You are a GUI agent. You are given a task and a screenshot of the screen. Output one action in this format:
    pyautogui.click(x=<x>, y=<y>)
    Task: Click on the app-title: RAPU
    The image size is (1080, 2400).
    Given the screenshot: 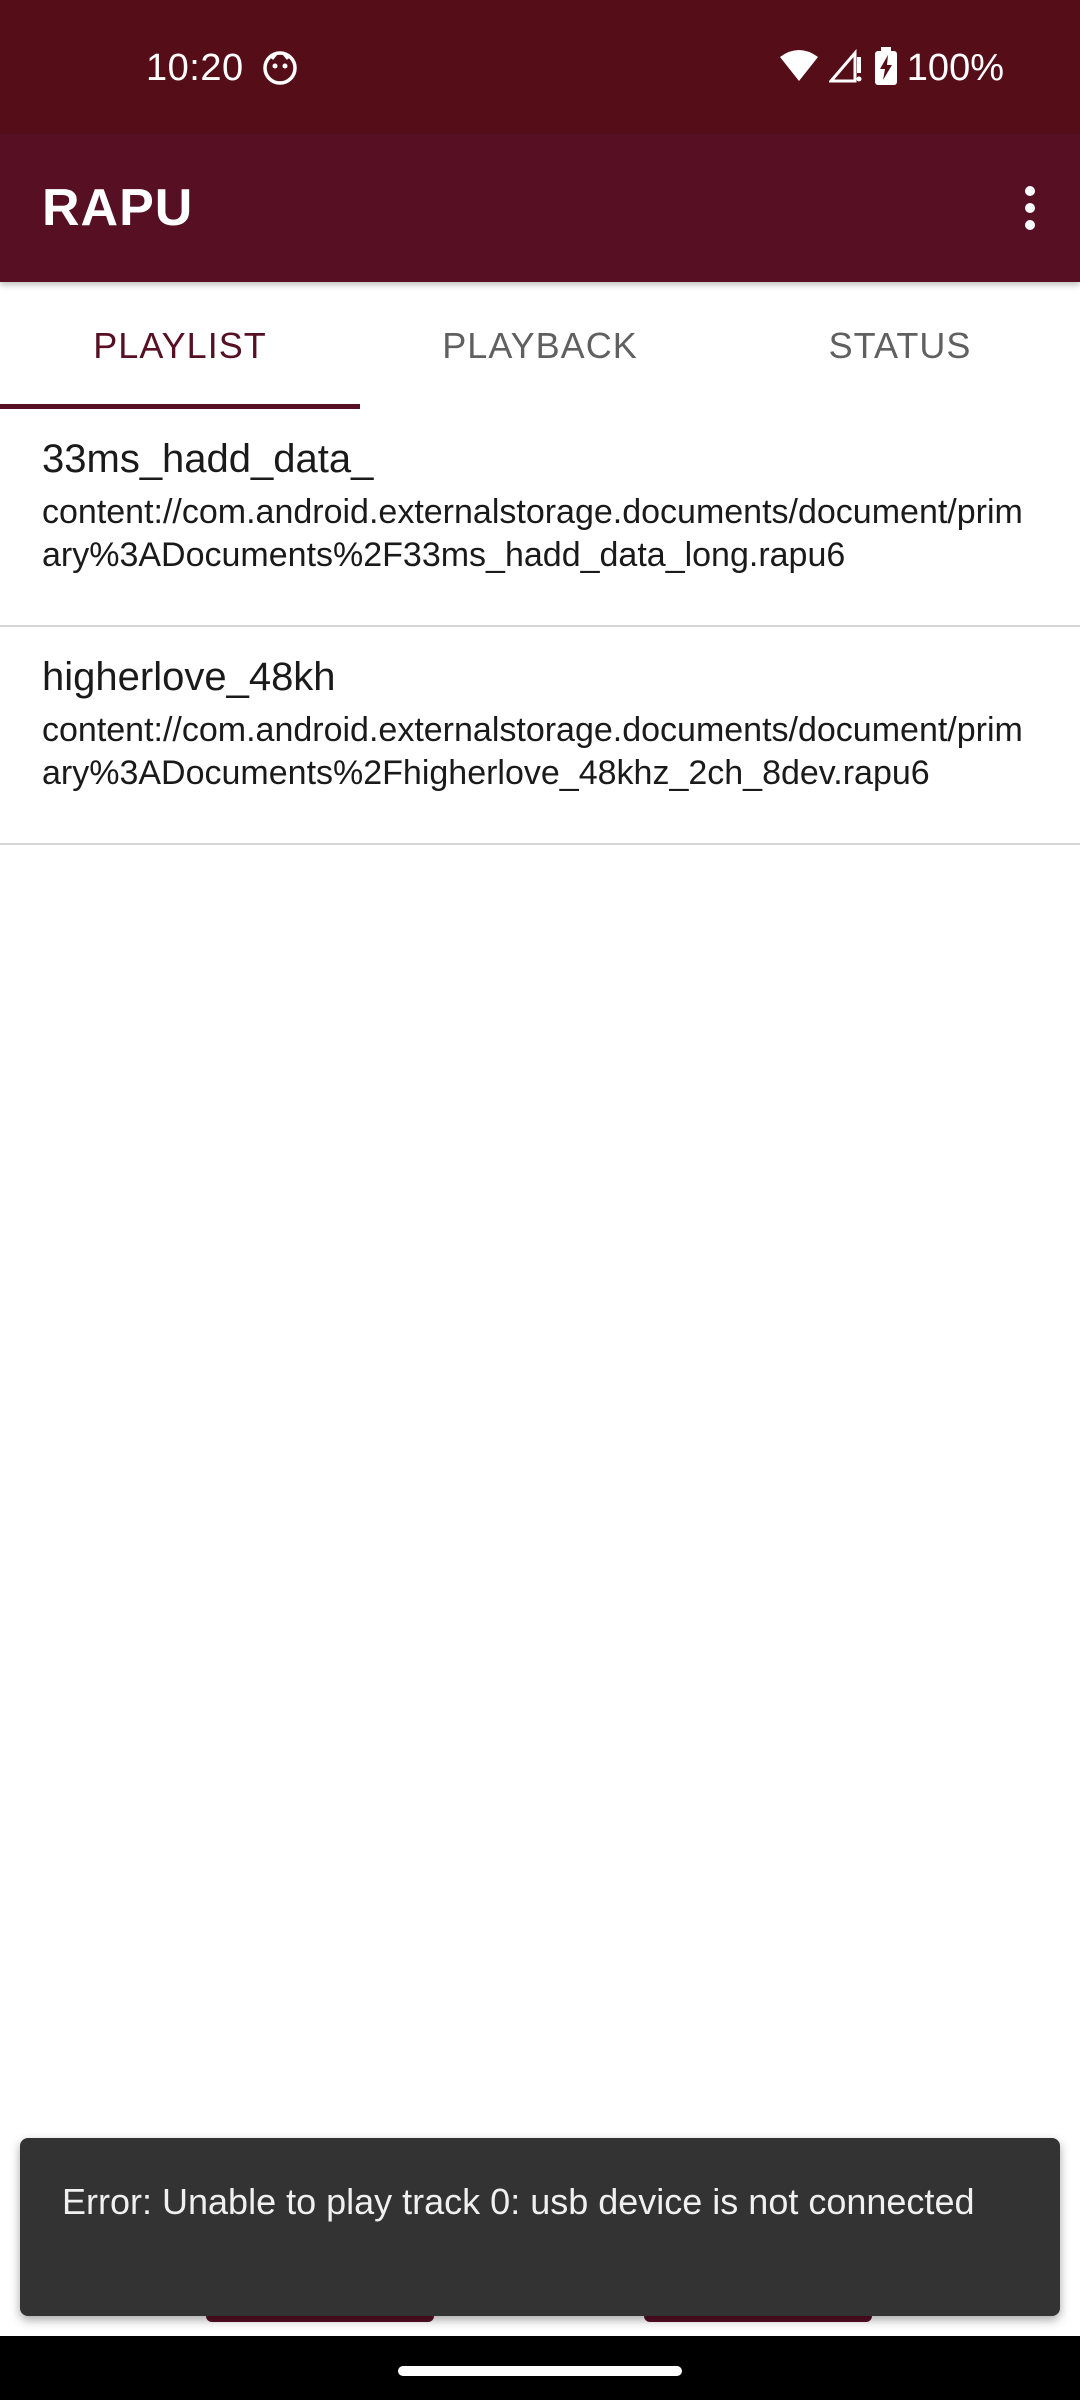 What is the action you would take?
    pyautogui.click(x=118, y=208)
    